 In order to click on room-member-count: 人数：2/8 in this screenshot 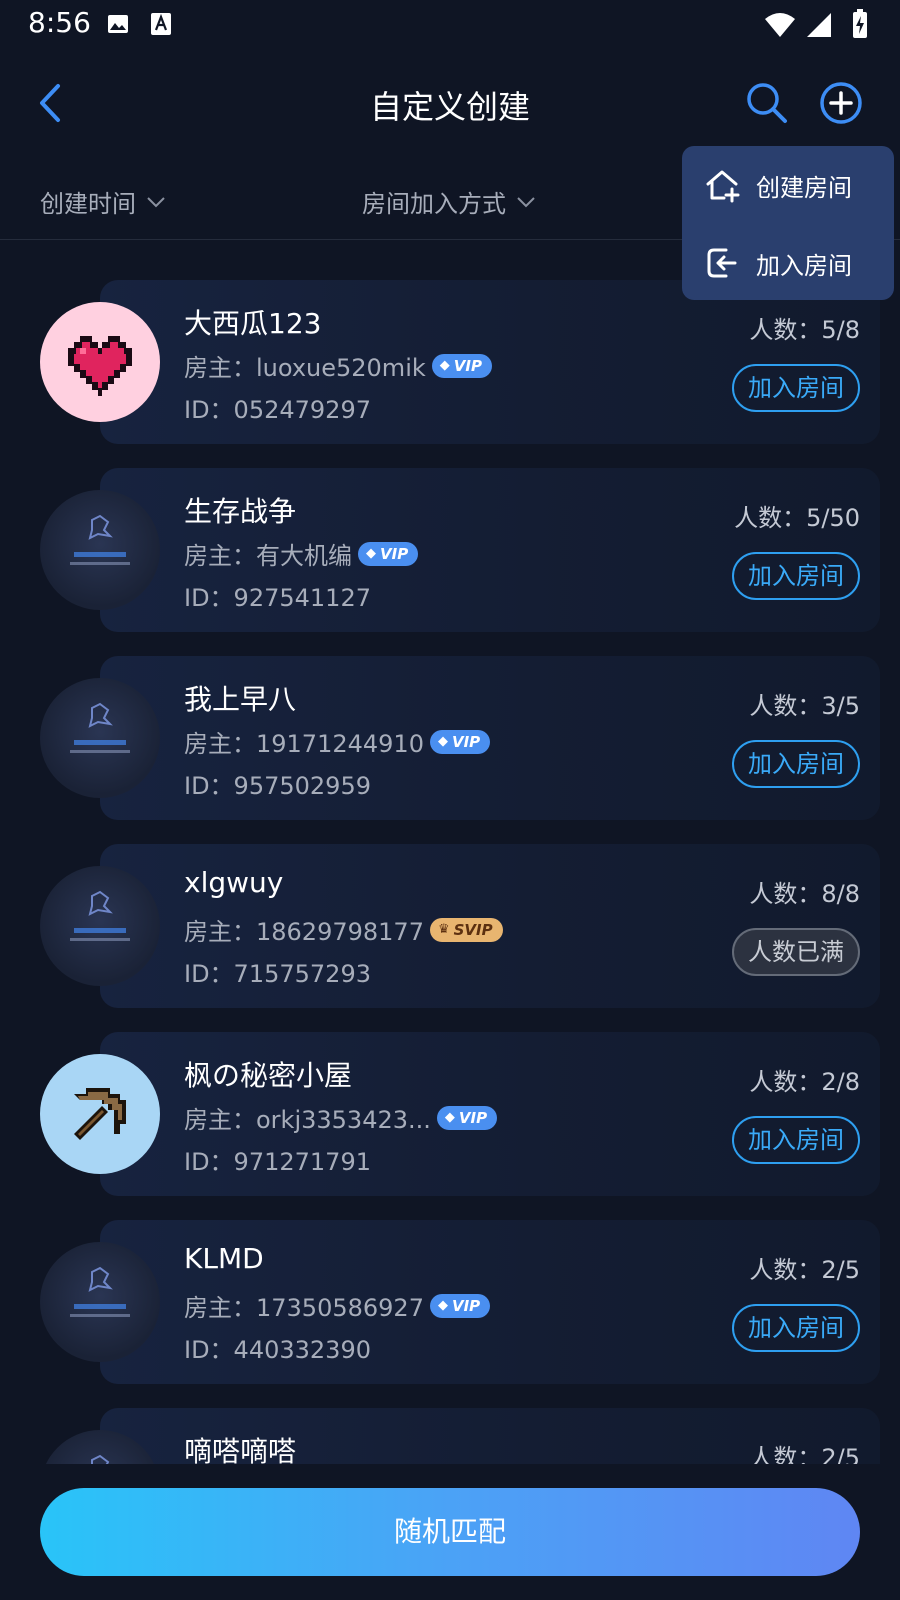, I will do `click(804, 1082)`.